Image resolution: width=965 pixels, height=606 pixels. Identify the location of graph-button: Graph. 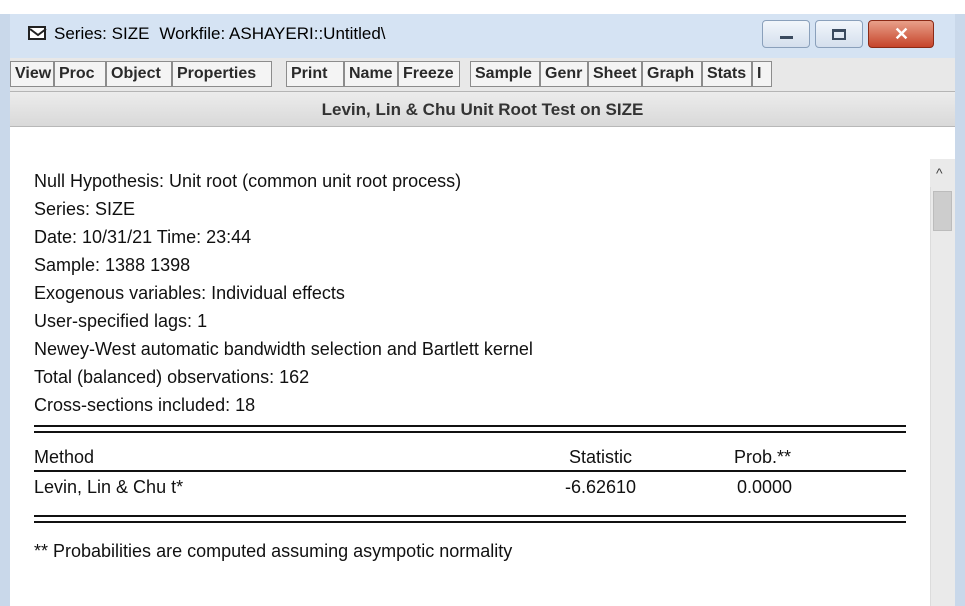
(672, 74).